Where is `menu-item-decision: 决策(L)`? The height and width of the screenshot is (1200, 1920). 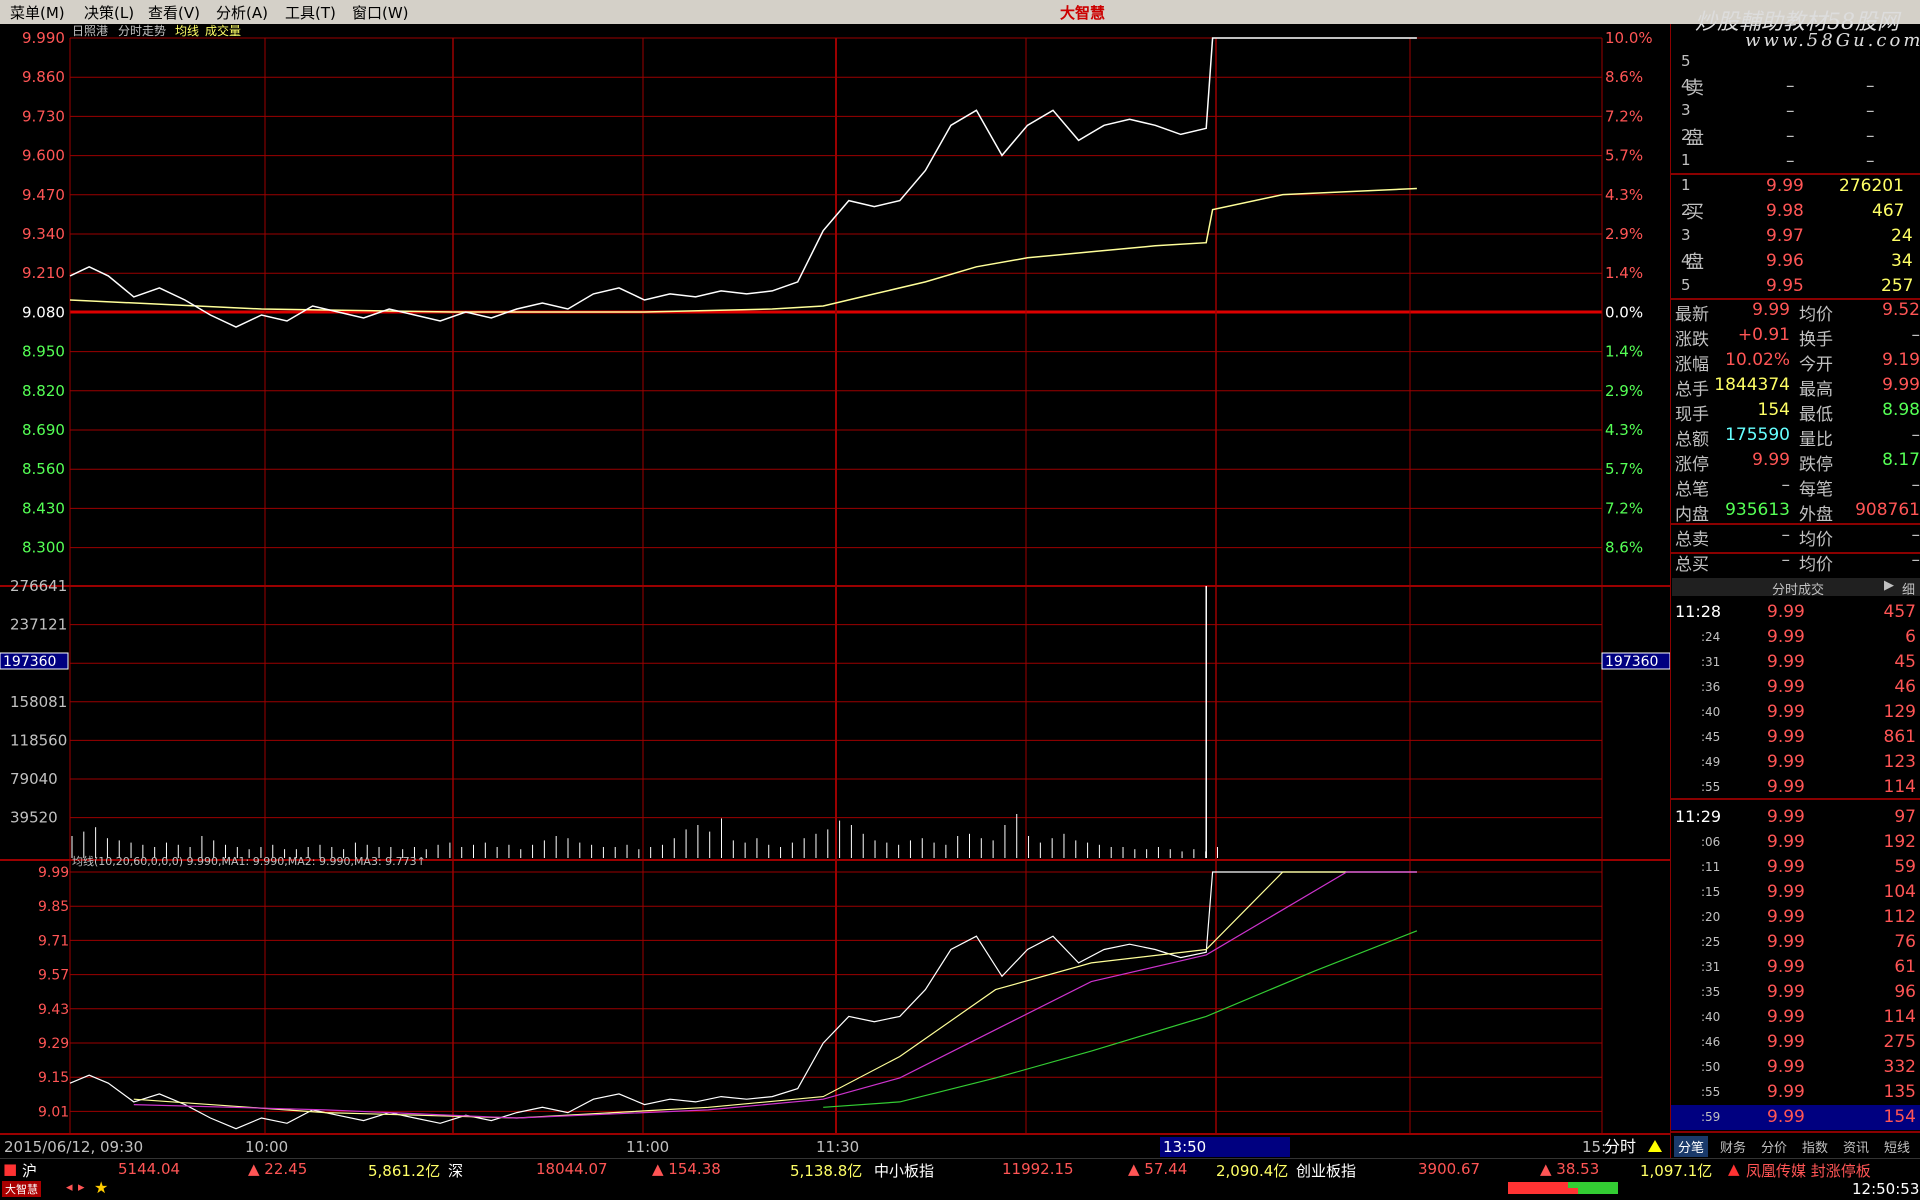
menu-item-decision: 决策(L) is located at coordinates (109, 12).